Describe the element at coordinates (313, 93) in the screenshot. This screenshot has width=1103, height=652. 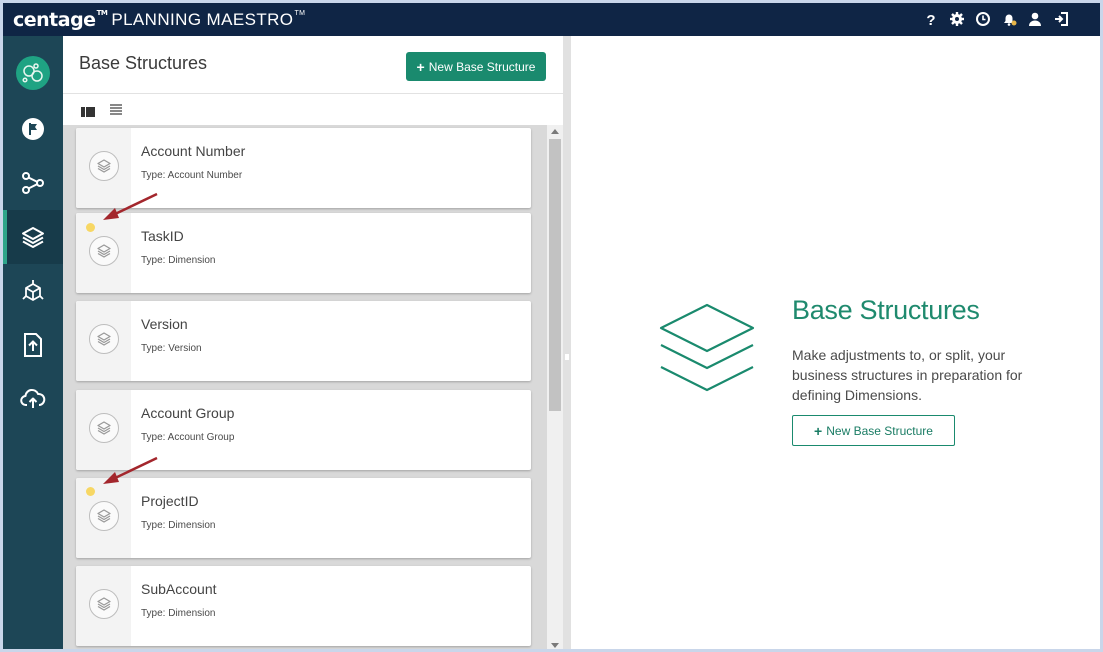
I see `divider` at that location.